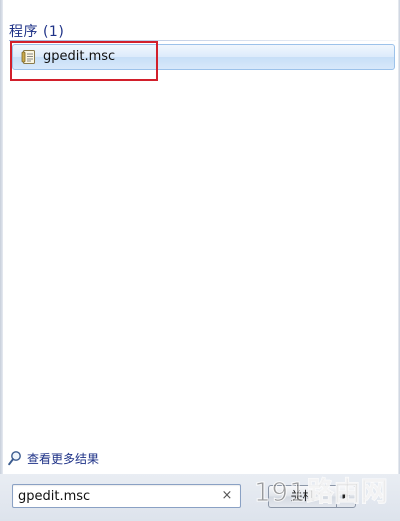 The width and height of the screenshot is (400, 521). Describe the element at coordinates (1, 260) in the screenshot. I see `panel-left-edge` at that location.